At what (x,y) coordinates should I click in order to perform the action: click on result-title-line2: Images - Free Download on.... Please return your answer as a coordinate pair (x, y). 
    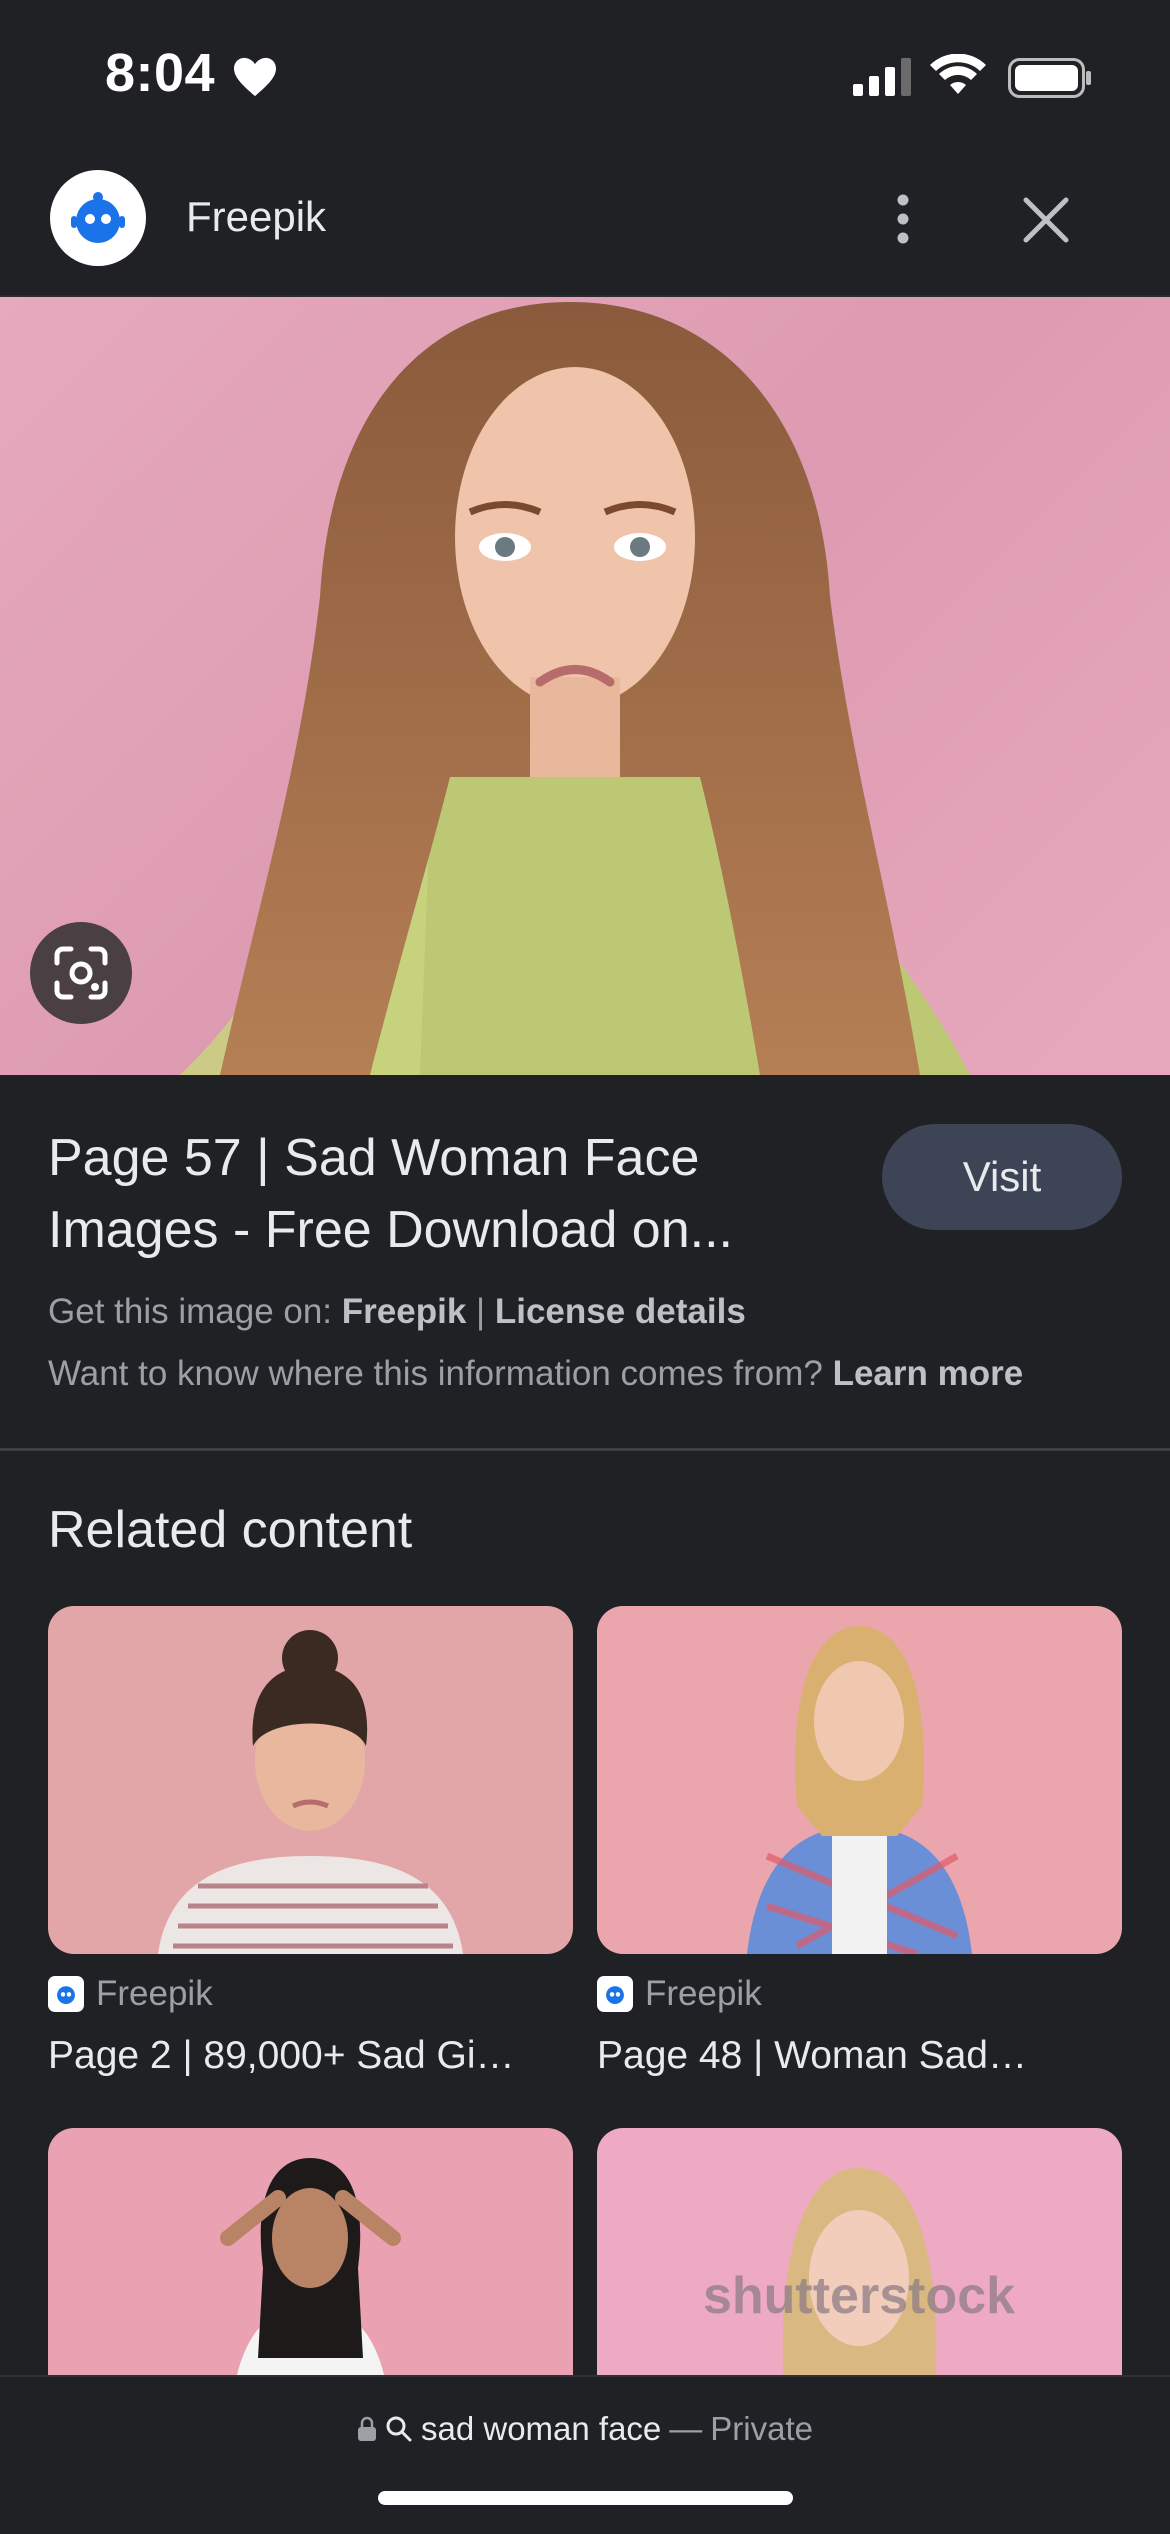
    Looking at the image, I should click on (390, 1230).